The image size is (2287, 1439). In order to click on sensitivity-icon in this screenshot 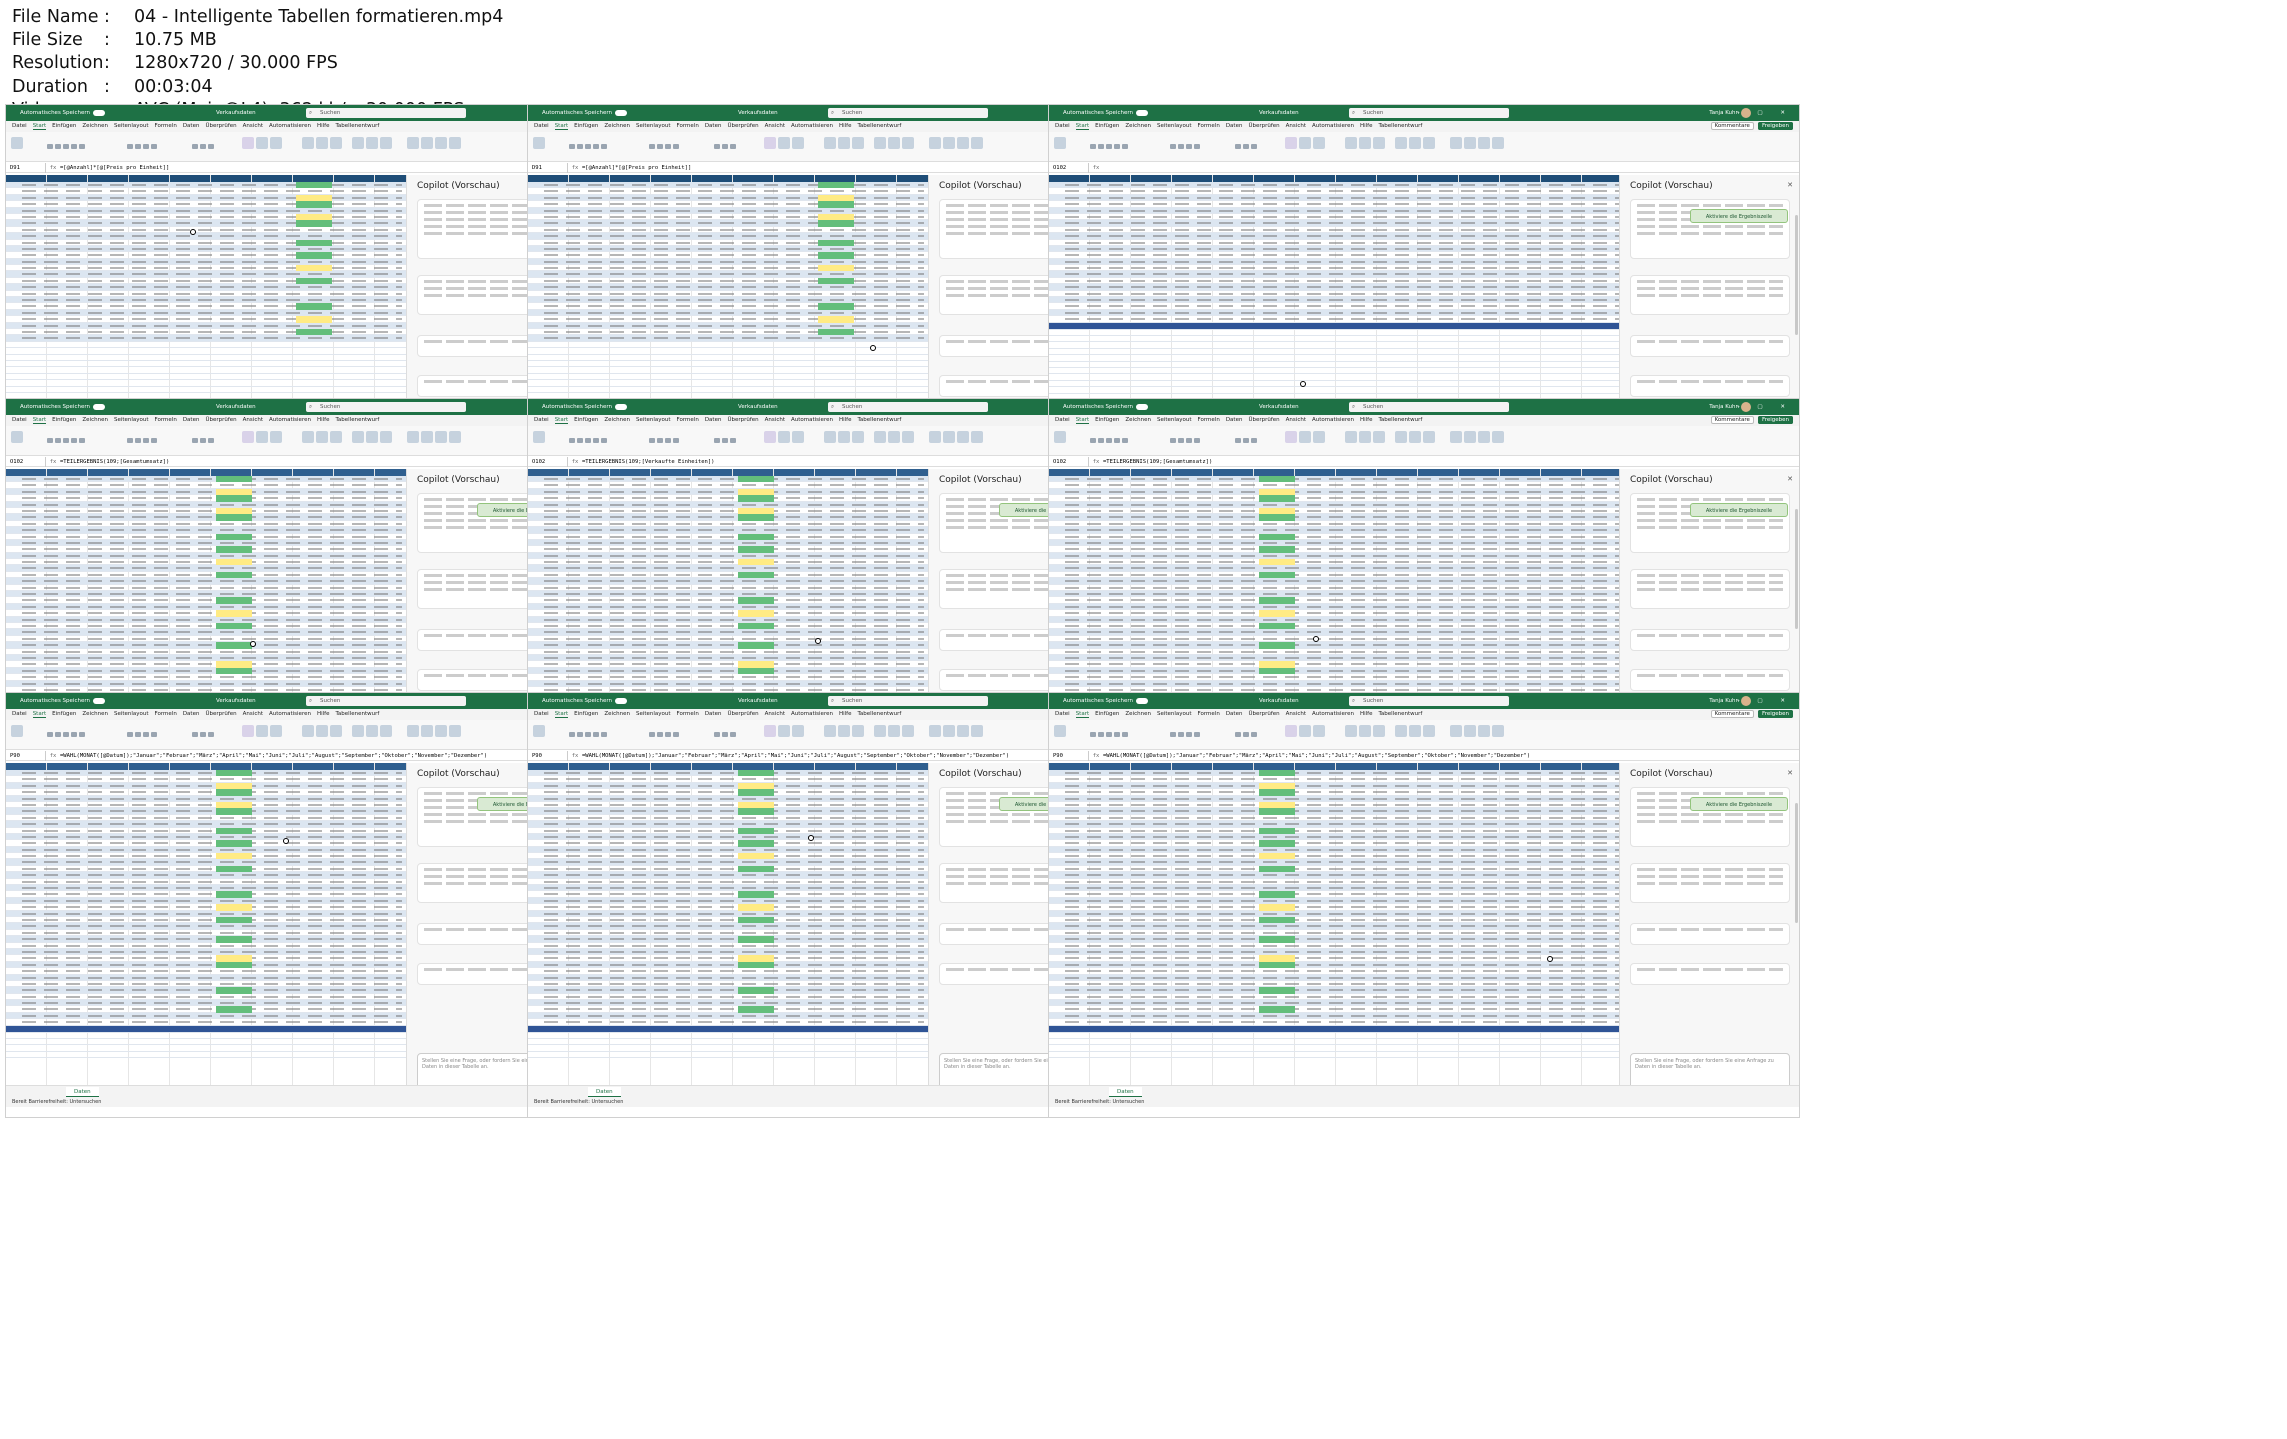, I will do `click(413, 143)`.